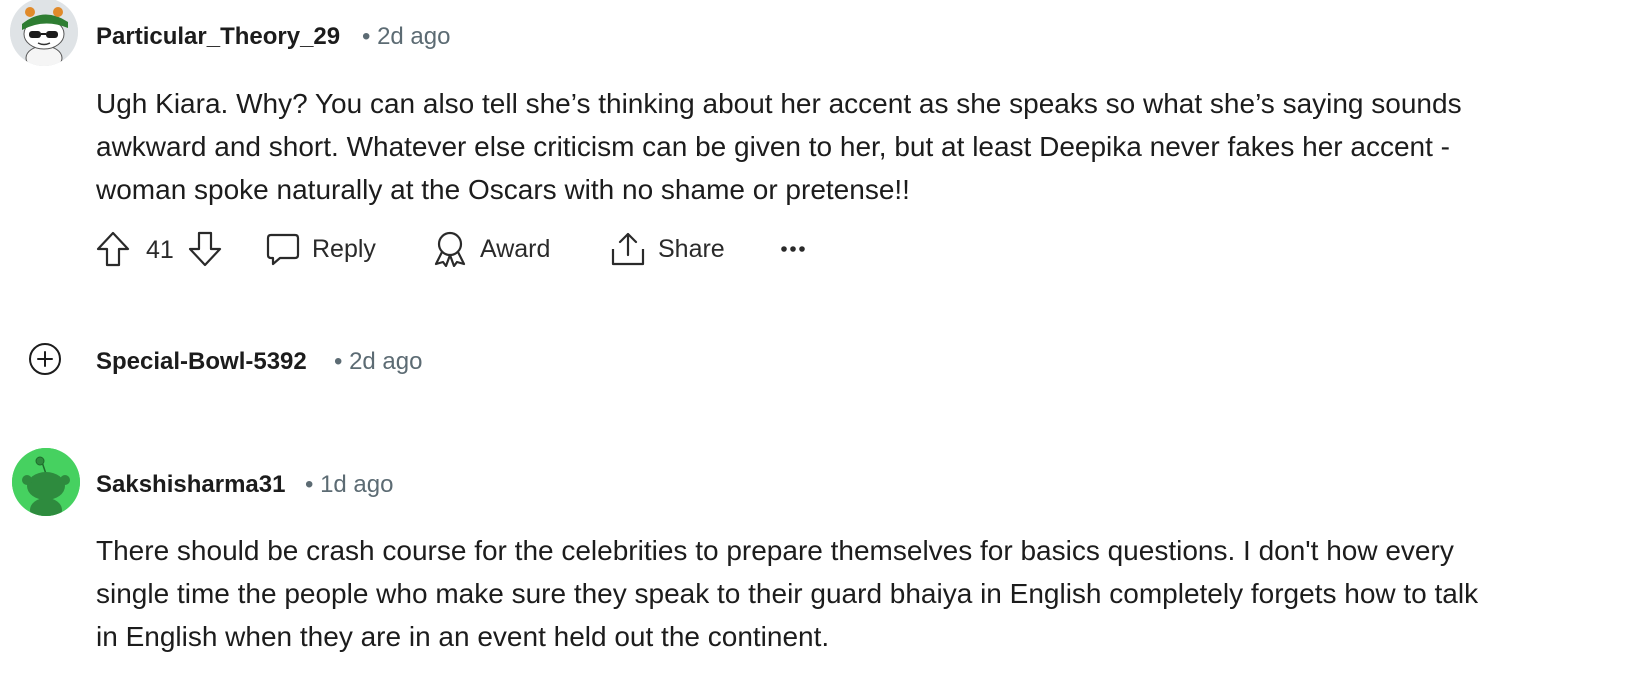  I want to click on vote-score: 41, so click(160, 250).